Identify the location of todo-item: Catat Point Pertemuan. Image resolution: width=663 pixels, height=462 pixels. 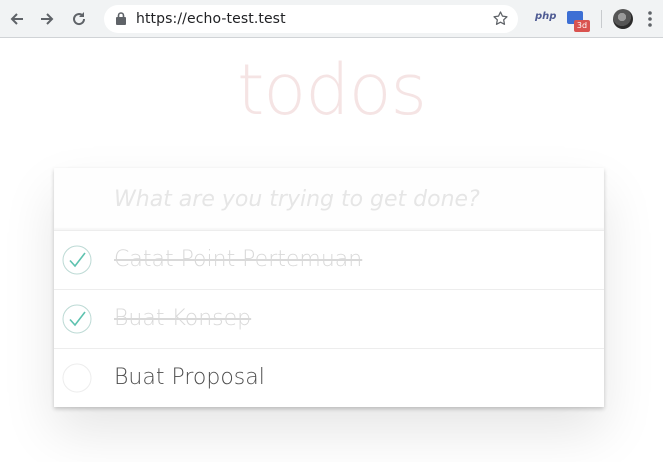
(329, 260).